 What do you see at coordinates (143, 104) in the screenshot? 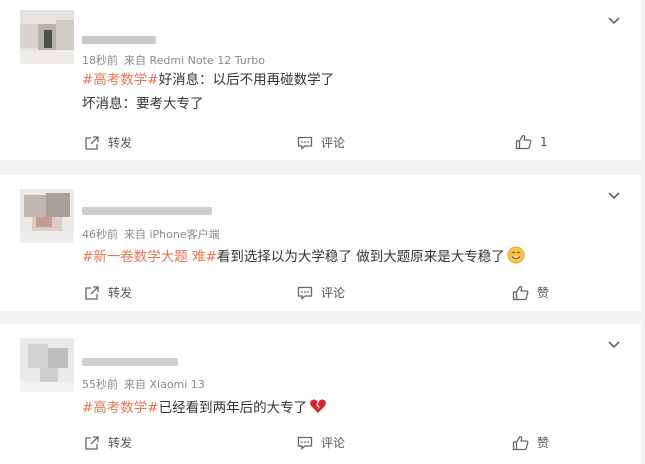
I see `post-text-line2: 坏消息：要考大专了` at bounding box center [143, 104].